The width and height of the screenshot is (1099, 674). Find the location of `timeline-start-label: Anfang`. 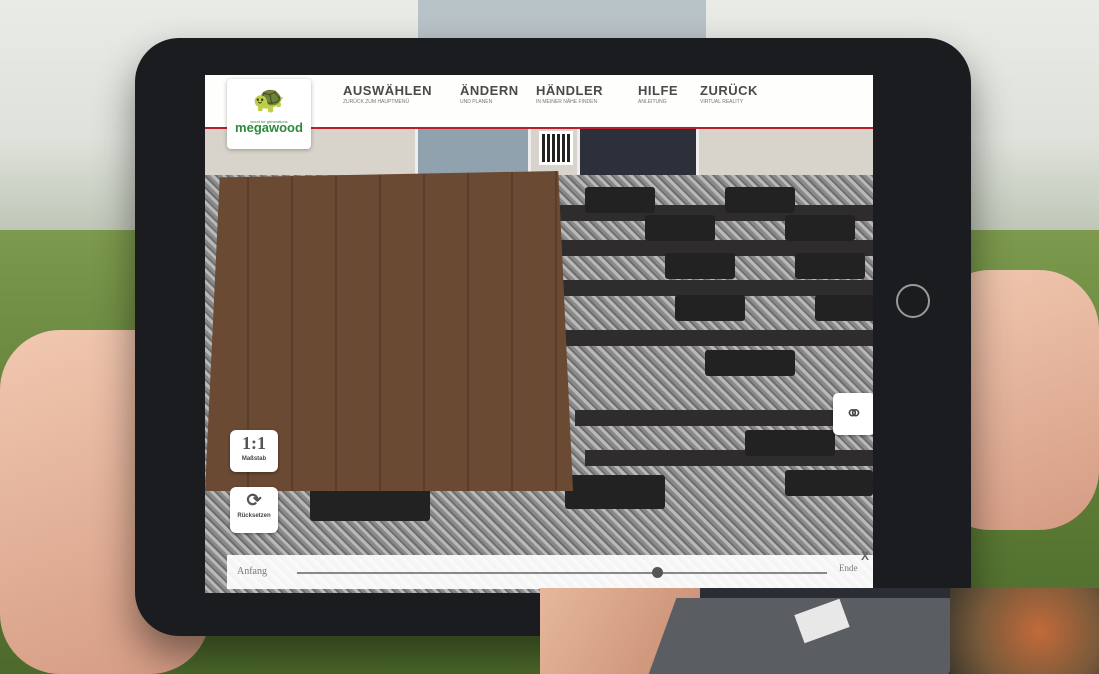

timeline-start-label: Anfang is located at coordinates (252, 571).